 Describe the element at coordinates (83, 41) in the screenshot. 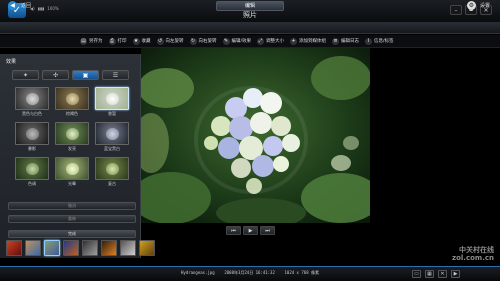

I see `save-as-icon: ▤` at that location.